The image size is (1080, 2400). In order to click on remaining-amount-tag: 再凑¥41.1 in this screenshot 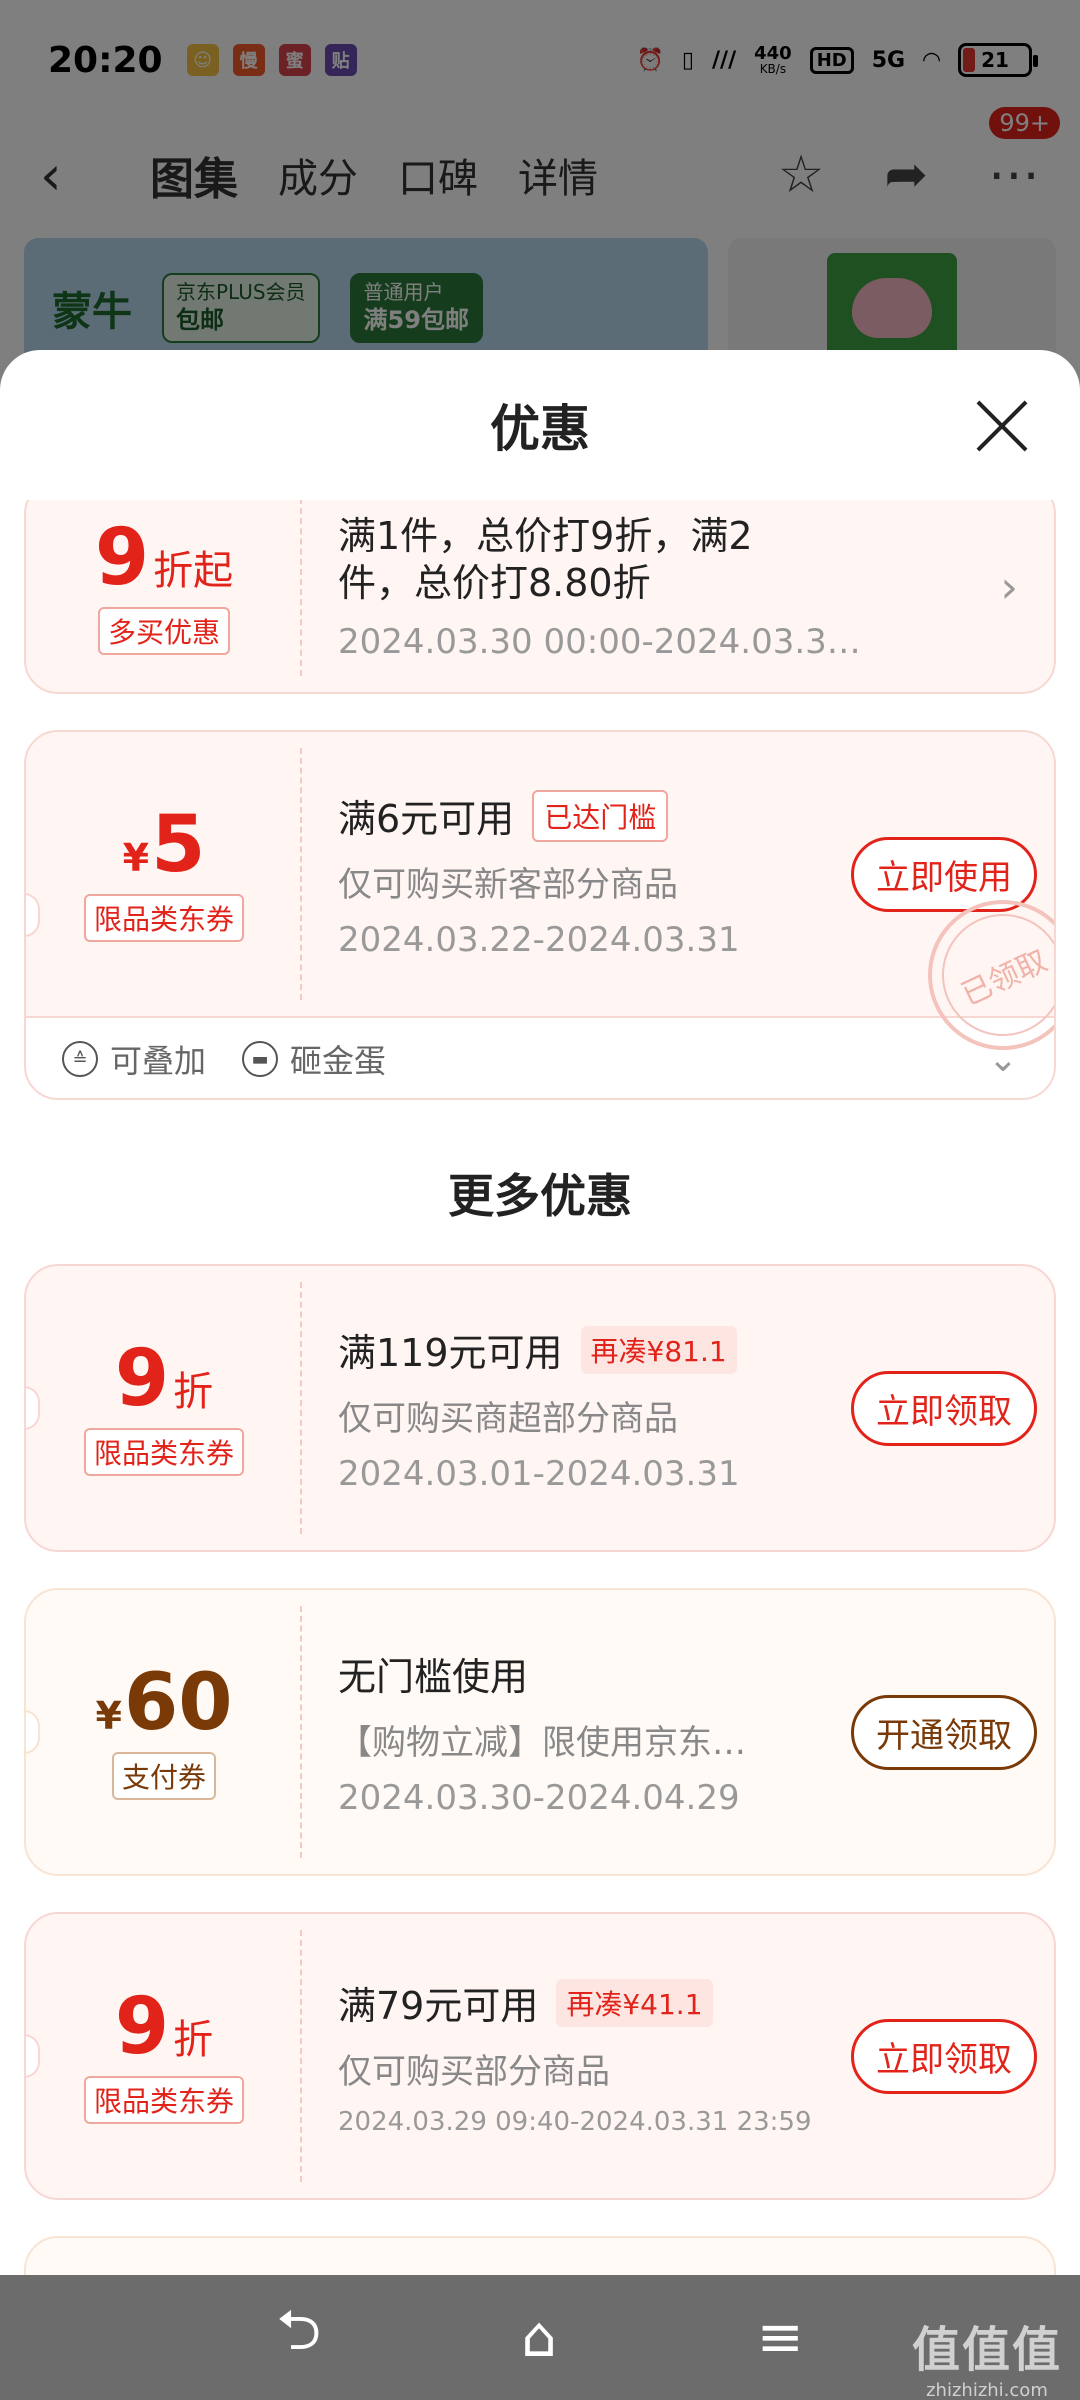, I will do `click(634, 2002)`.